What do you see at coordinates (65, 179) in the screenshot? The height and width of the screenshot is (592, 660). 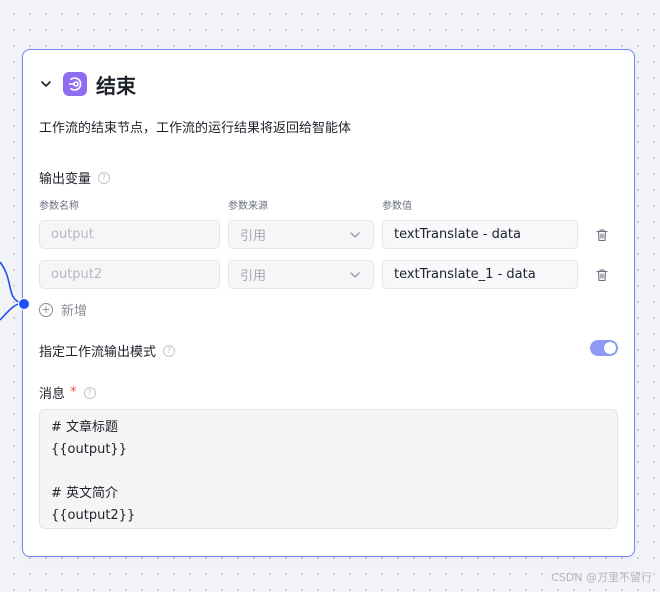 I see `output-variables-text: 输出变量` at bounding box center [65, 179].